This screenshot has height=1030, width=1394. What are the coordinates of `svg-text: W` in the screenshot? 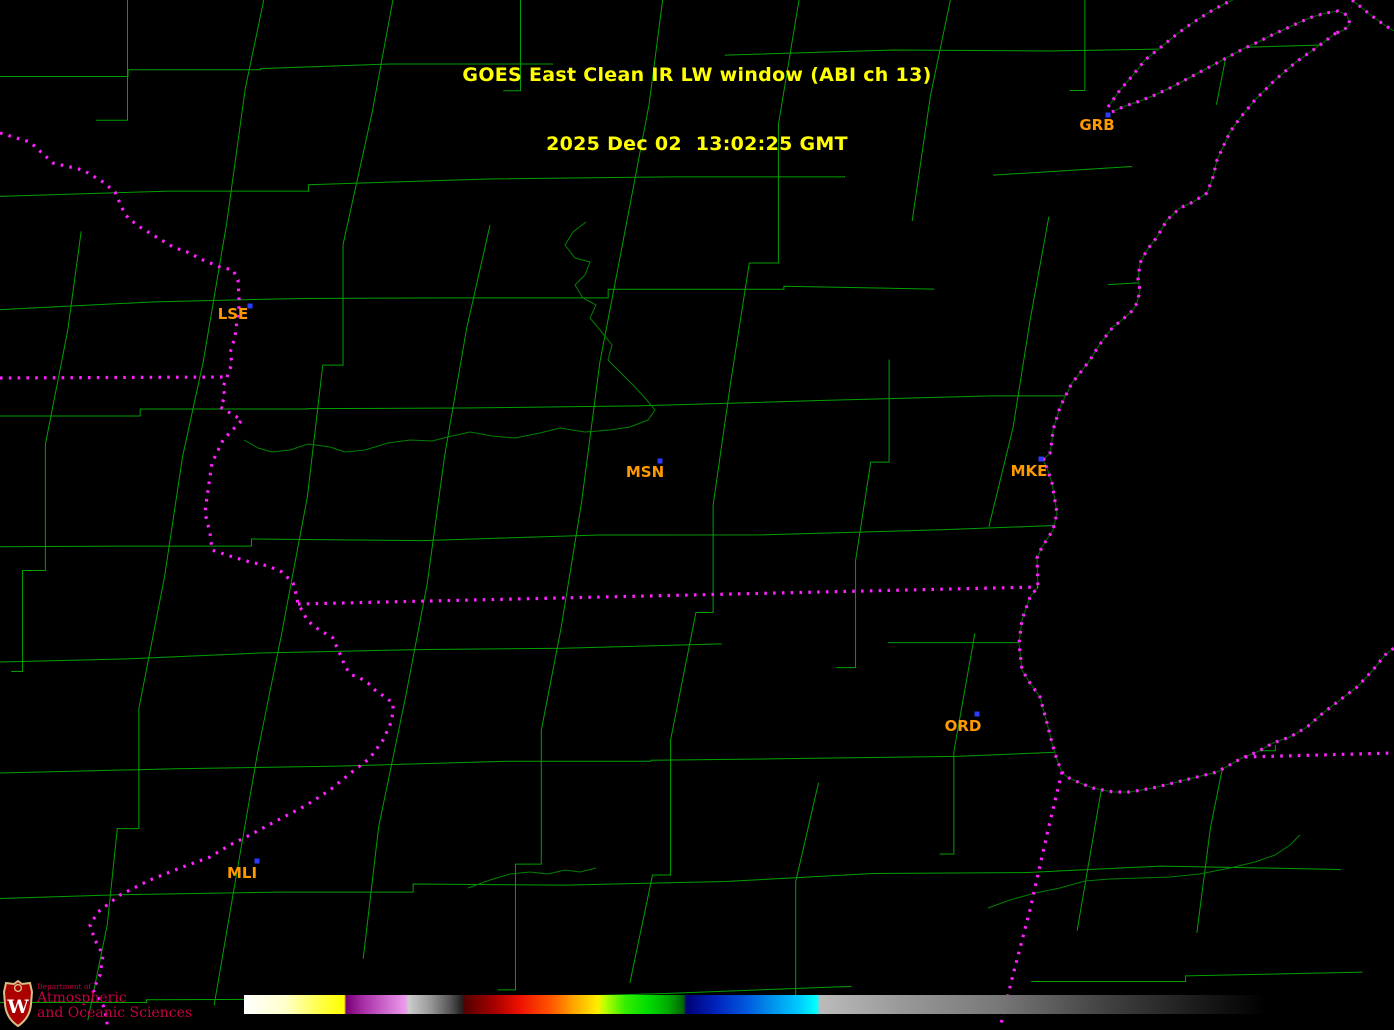 It's located at (17, 1007).